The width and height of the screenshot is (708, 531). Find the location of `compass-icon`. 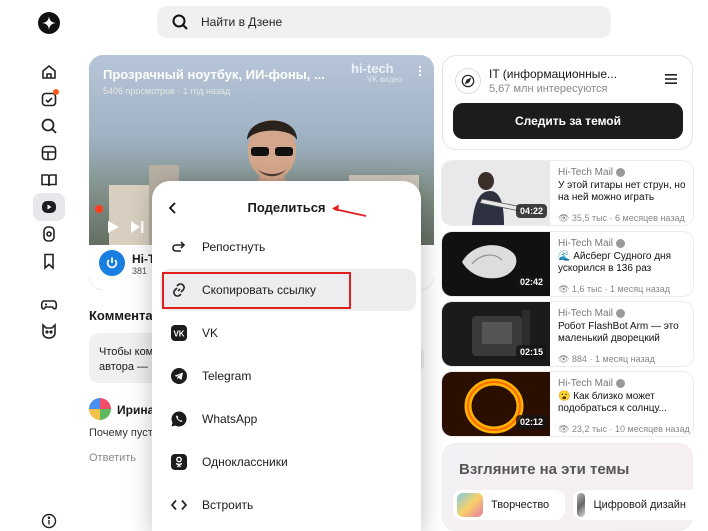

compass-icon is located at coordinates (468, 81).